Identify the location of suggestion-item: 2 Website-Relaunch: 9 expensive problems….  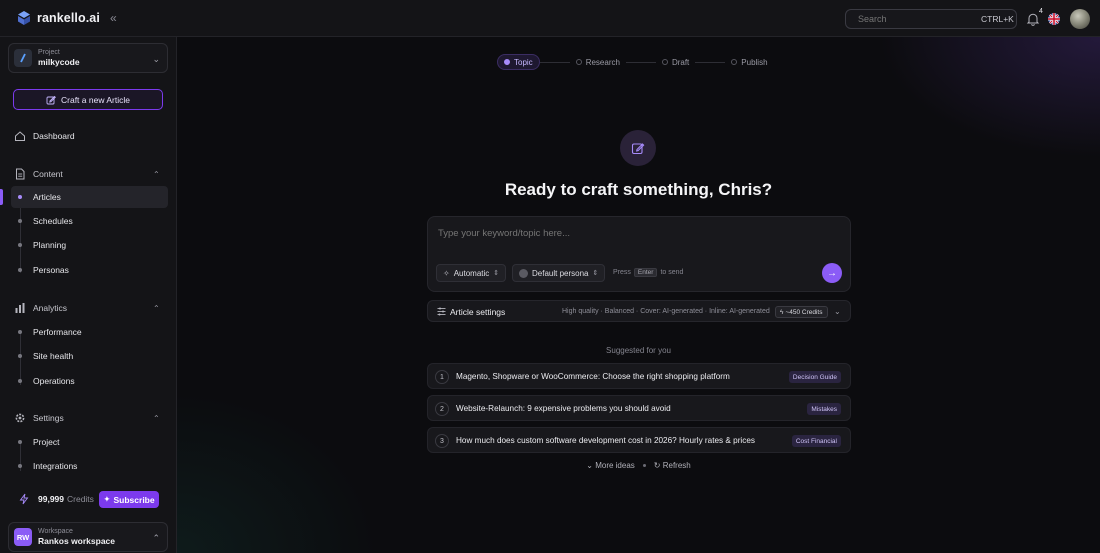
(639, 408).